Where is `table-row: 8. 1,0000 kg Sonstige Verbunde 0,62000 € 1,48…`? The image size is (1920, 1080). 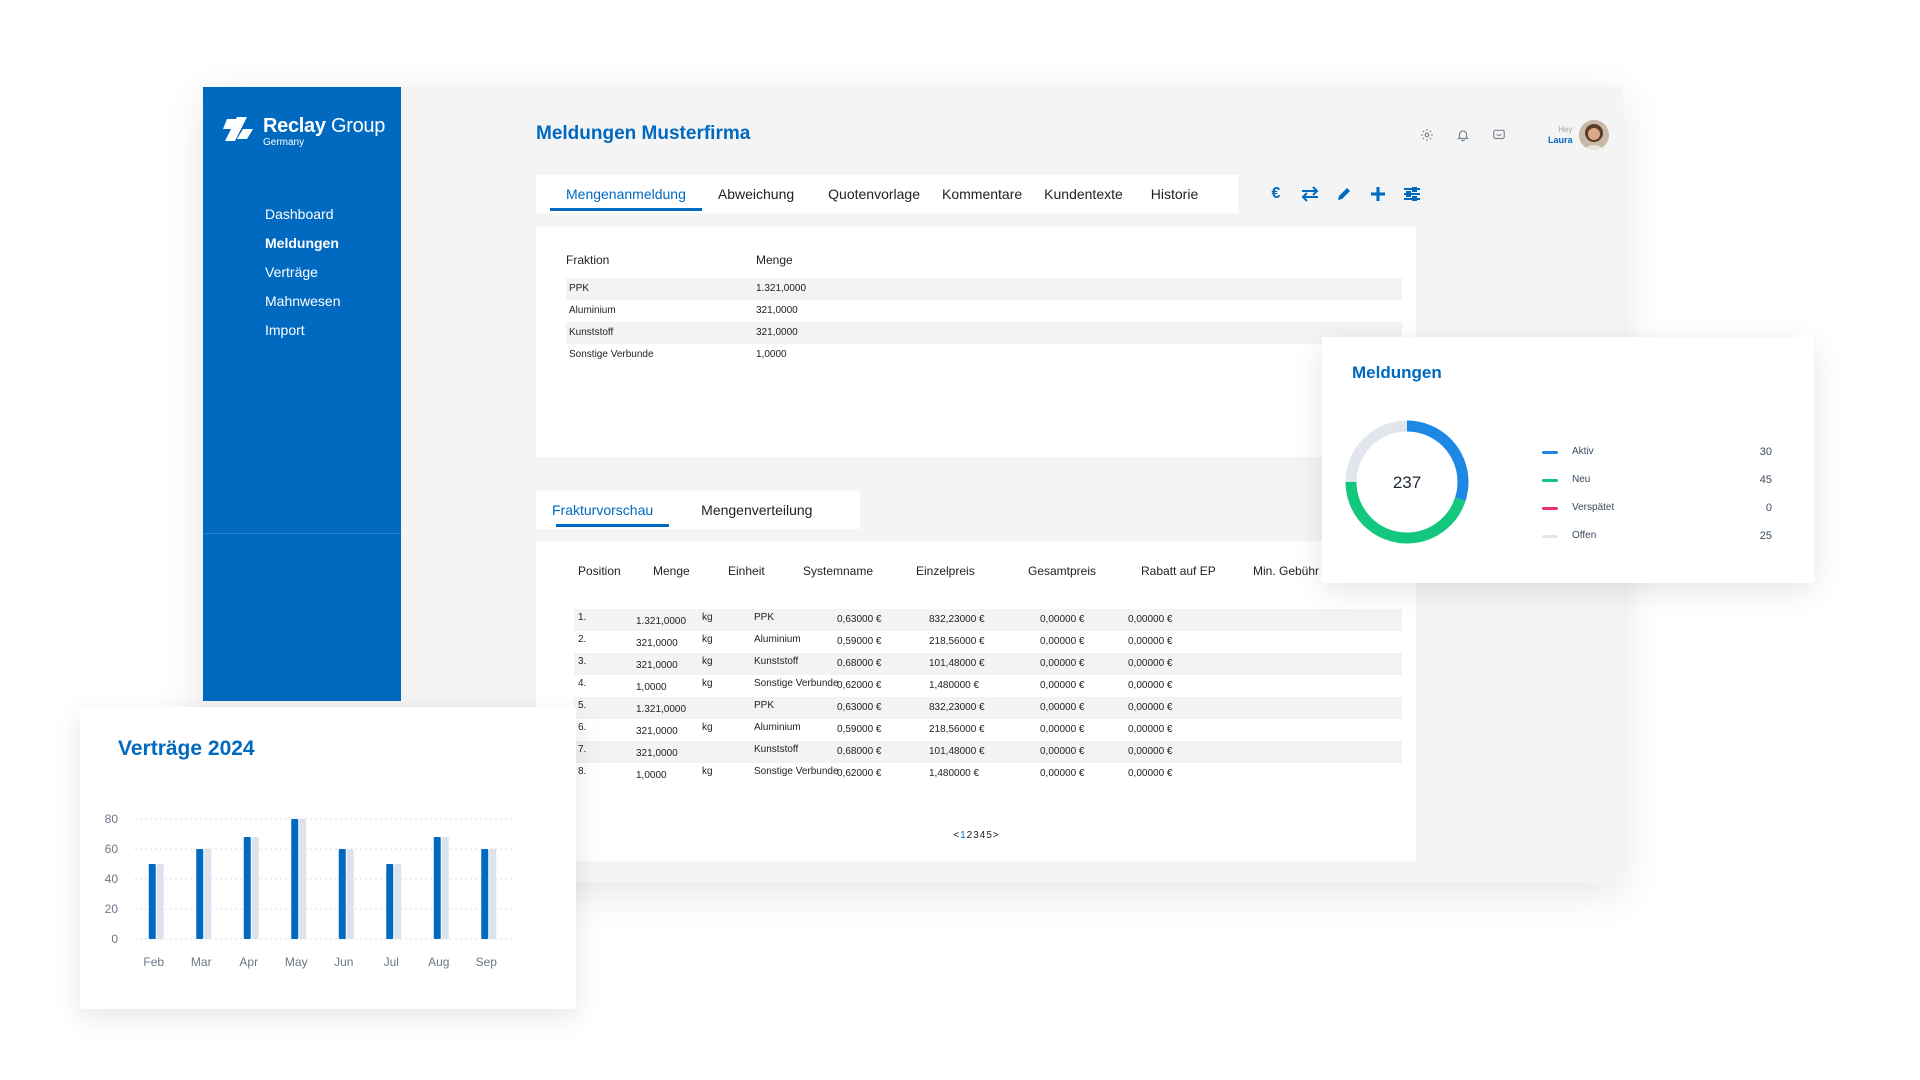 table-row: 8. 1,0000 kg Sonstige Verbunde 0,62000 € 1,48… is located at coordinates (988, 774).